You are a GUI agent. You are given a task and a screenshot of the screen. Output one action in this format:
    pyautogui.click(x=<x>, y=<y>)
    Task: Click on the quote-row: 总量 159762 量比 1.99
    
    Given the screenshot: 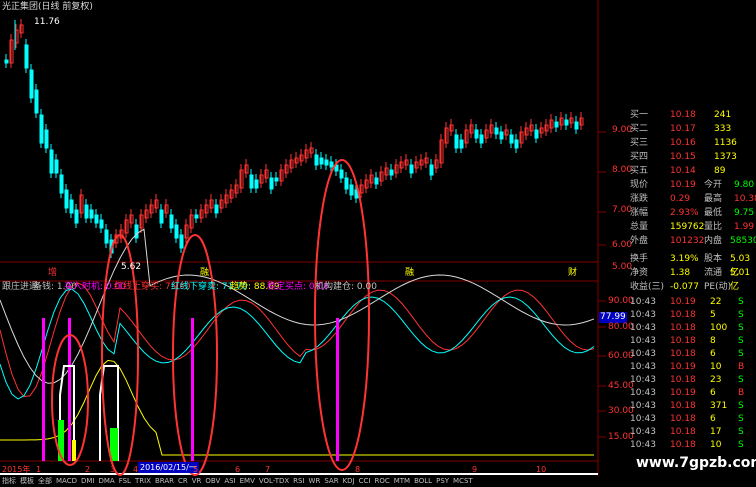 What is the action you would take?
    pyautogui.click(x=677, y=227)
    